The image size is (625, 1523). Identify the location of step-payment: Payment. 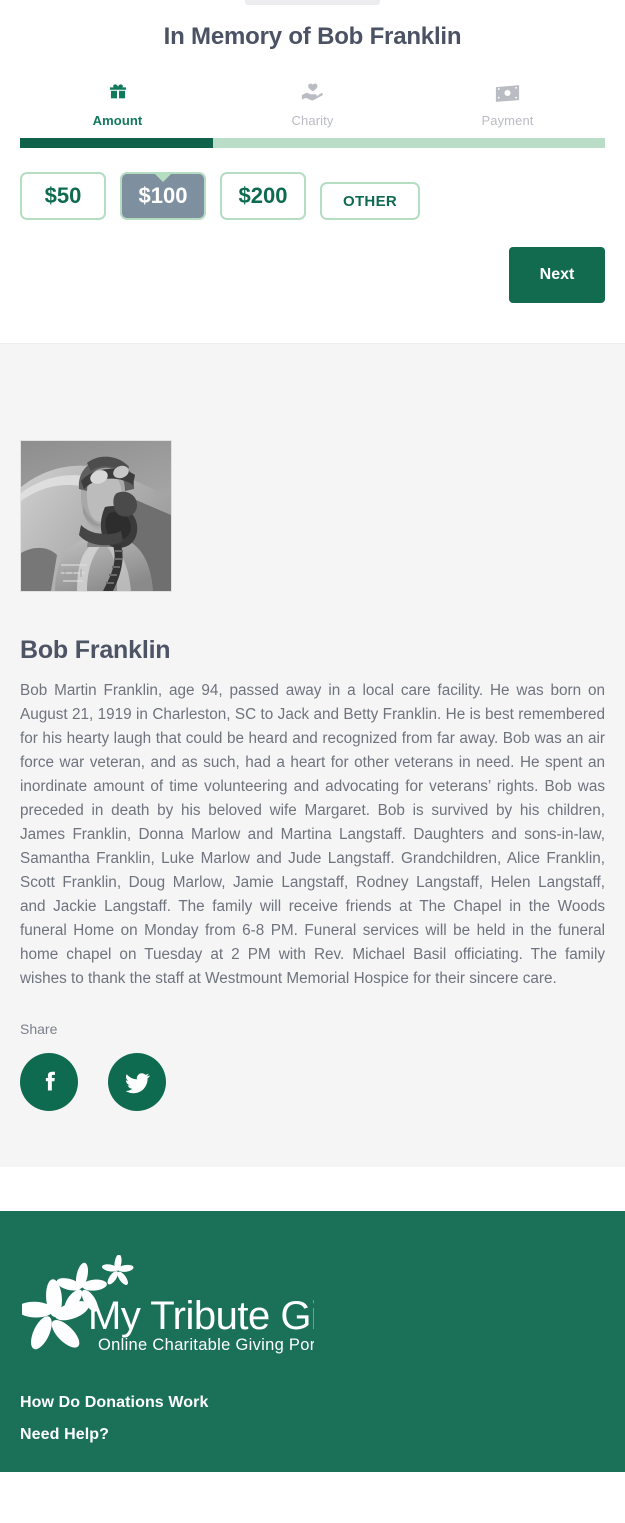
(507, 104).